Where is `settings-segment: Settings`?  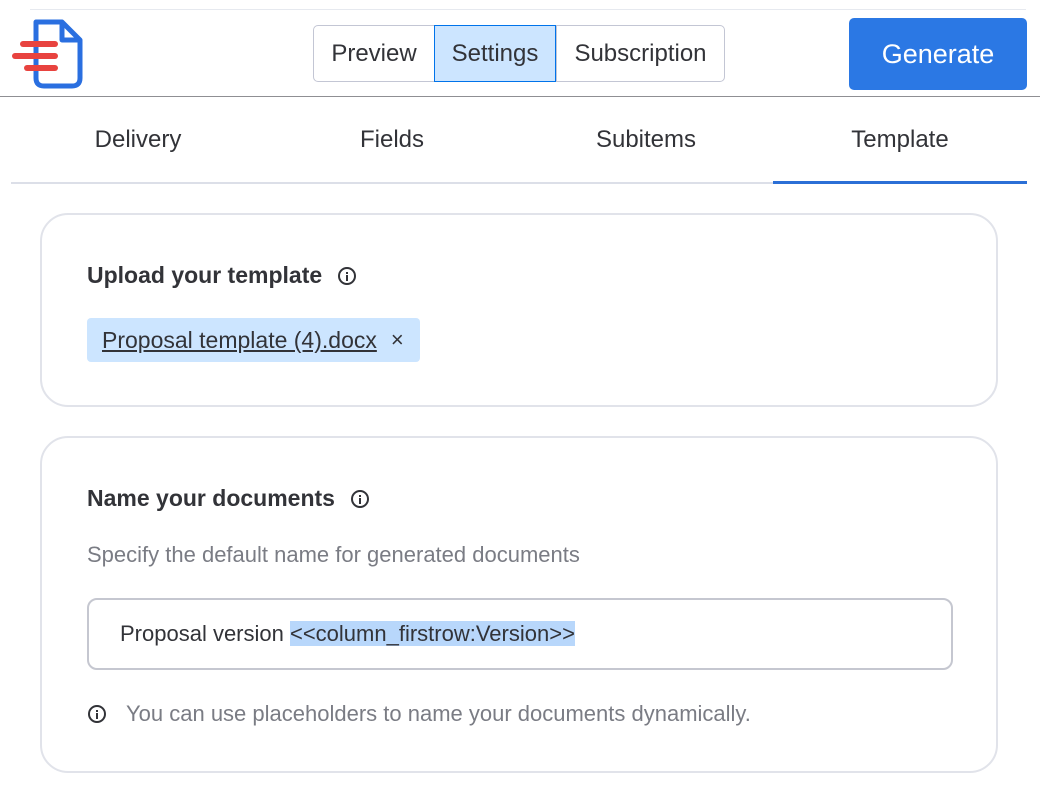 settings-segment: Settings is located at coordinates (495, 53).